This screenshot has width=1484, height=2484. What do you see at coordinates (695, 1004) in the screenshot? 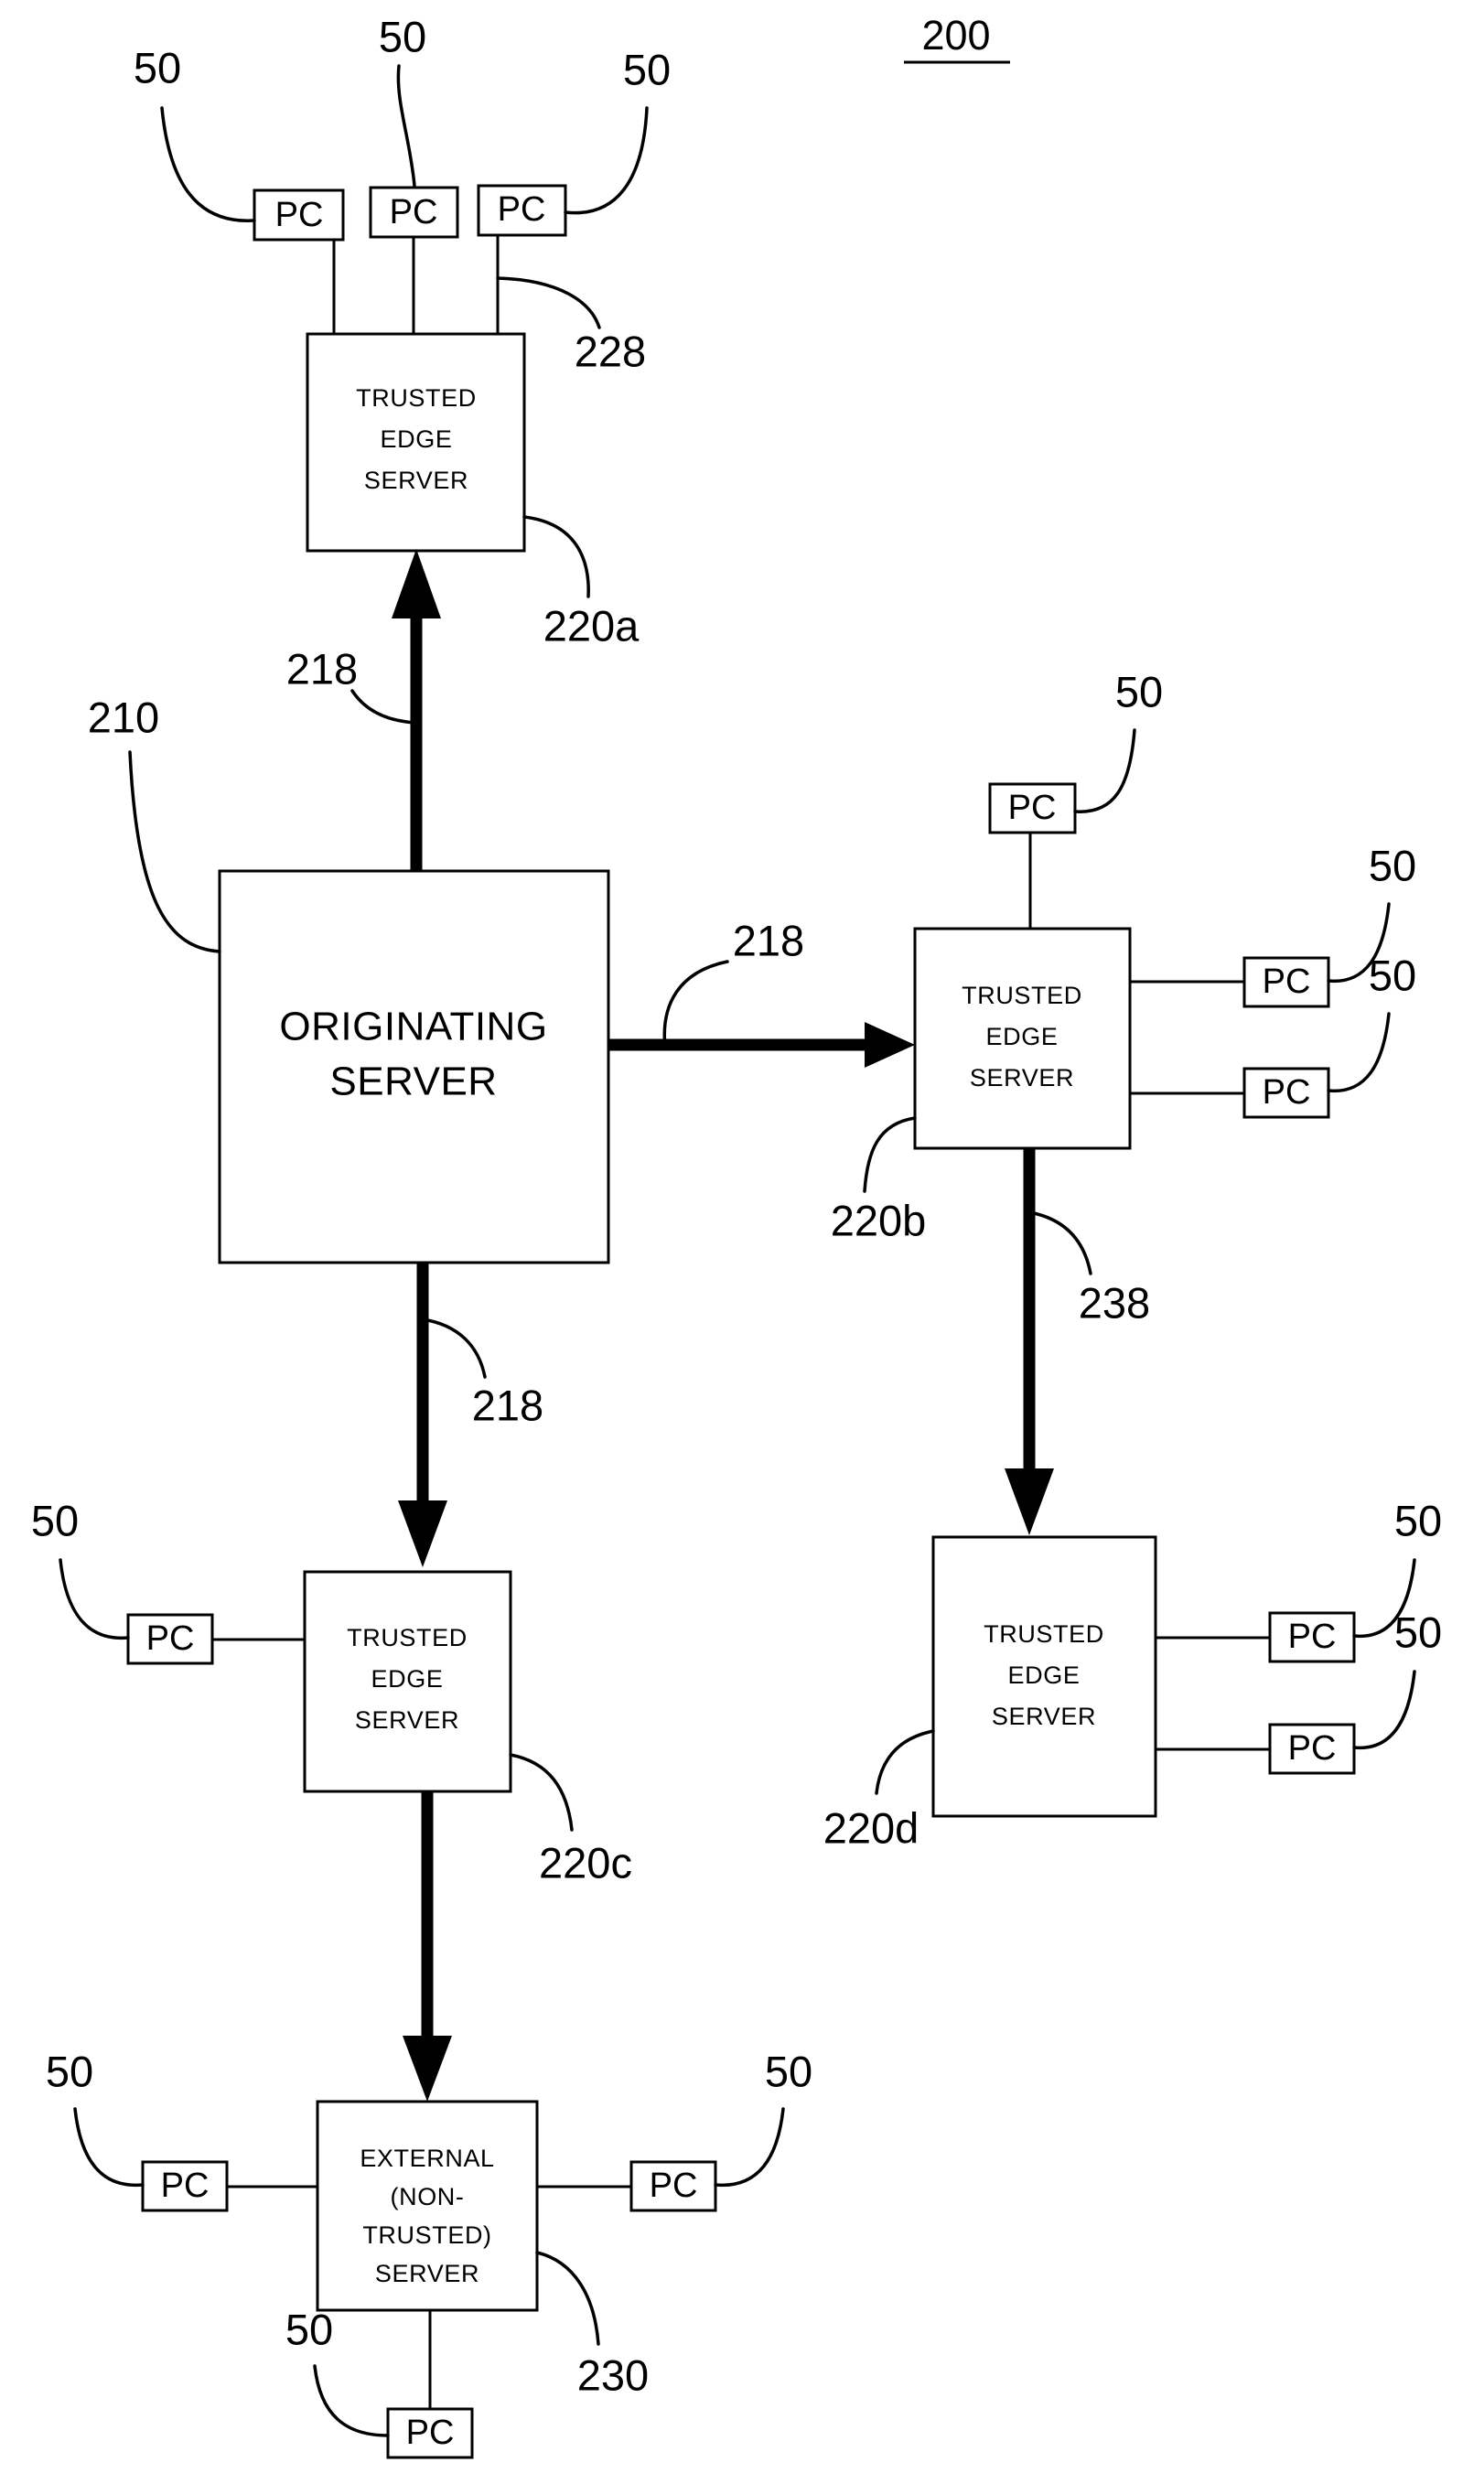
I see `leader-218-right` at bounding box center [695, 1004].